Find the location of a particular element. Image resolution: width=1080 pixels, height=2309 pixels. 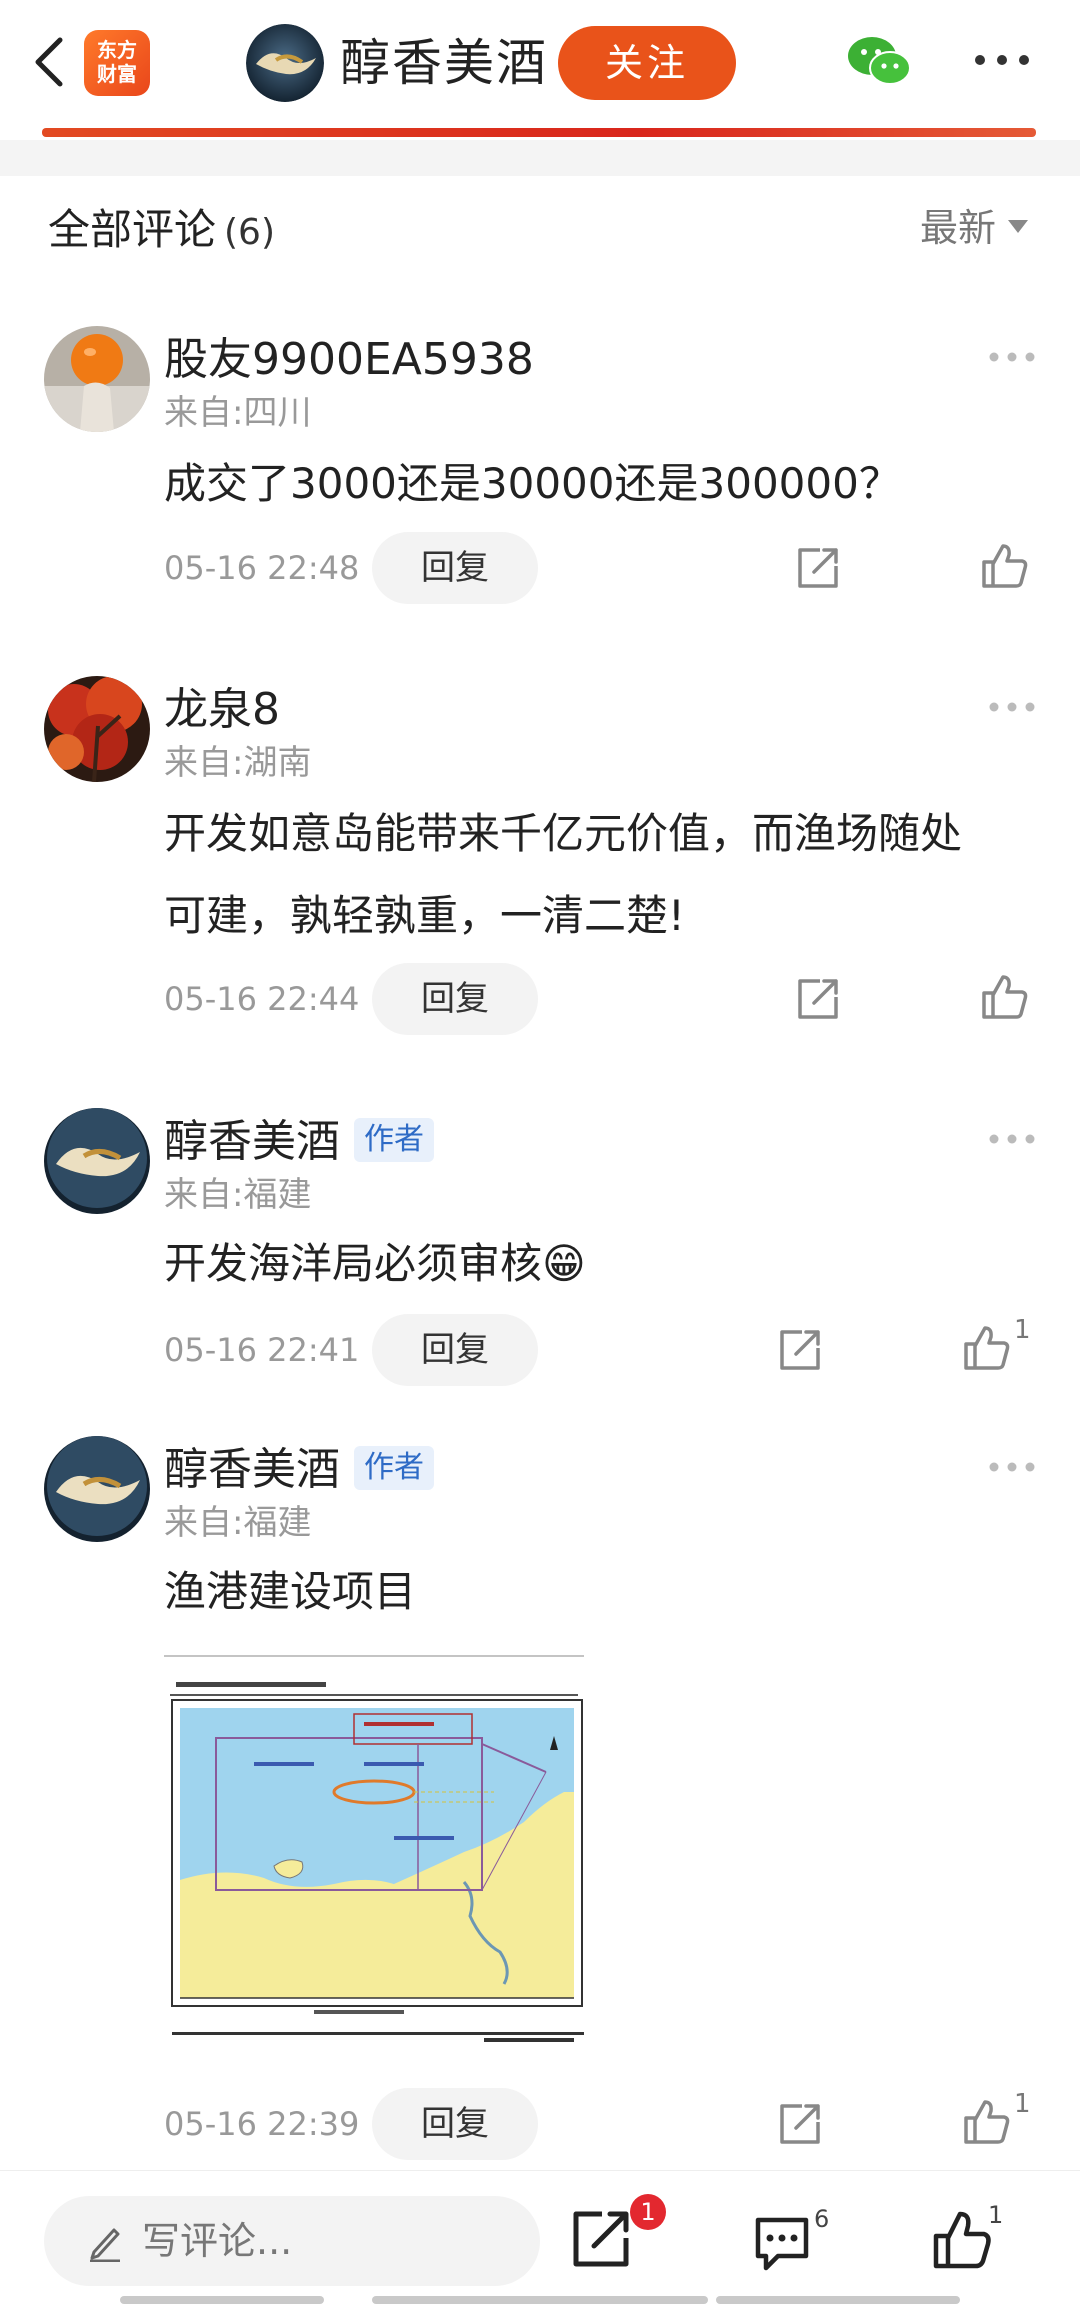

comment-username: 龙泉8 is located at coordinates (222, 710).